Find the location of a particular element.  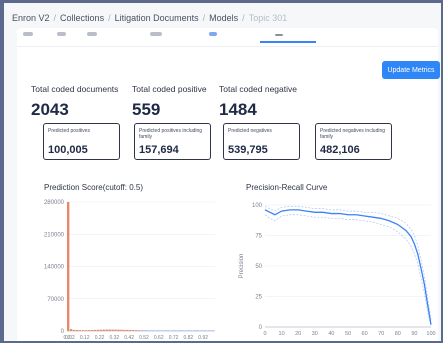

y-tick-label: 100 is located at coordinates (257, 206).